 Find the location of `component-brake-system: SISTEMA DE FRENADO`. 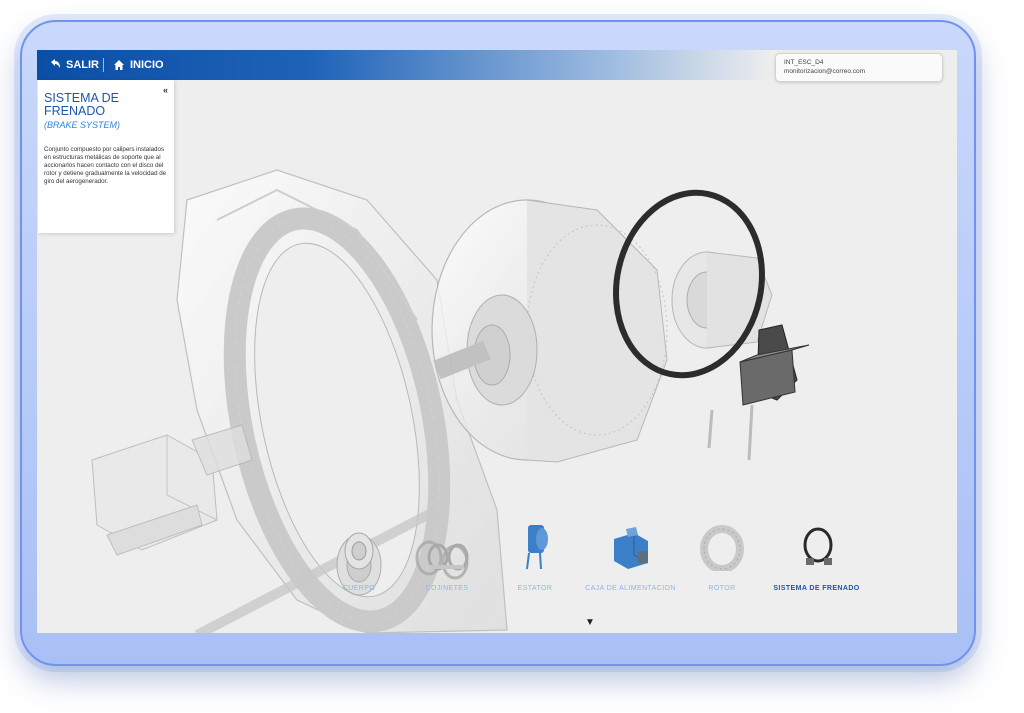

component-brake-system: SISTEMA DE FRENADO is located at coordinates (816, 558).